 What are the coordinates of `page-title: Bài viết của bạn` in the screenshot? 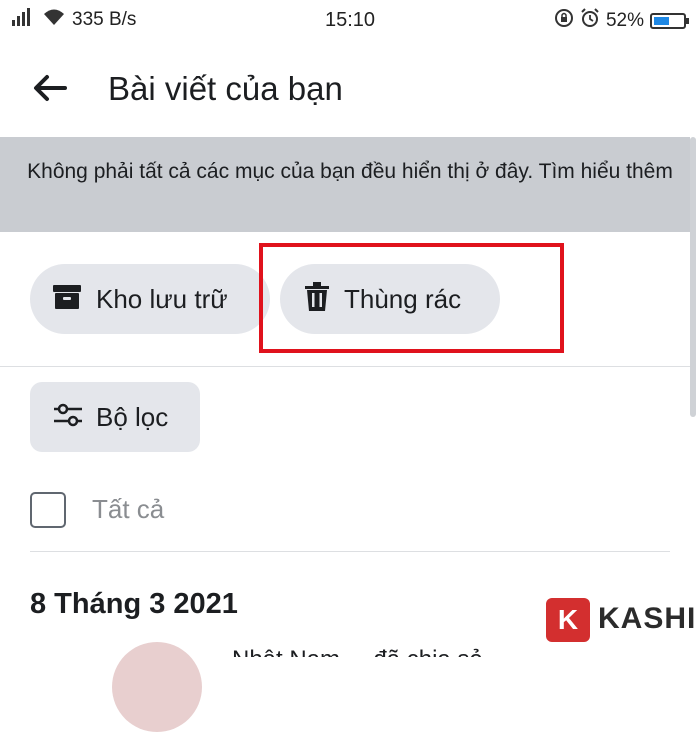 It's located at (225, 88).